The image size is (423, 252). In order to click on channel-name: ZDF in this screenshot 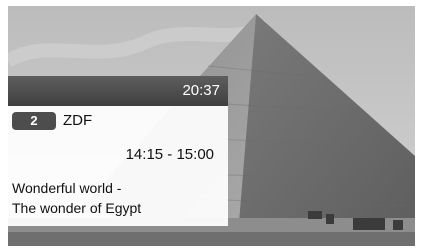, I will do `click(78, 120)`.